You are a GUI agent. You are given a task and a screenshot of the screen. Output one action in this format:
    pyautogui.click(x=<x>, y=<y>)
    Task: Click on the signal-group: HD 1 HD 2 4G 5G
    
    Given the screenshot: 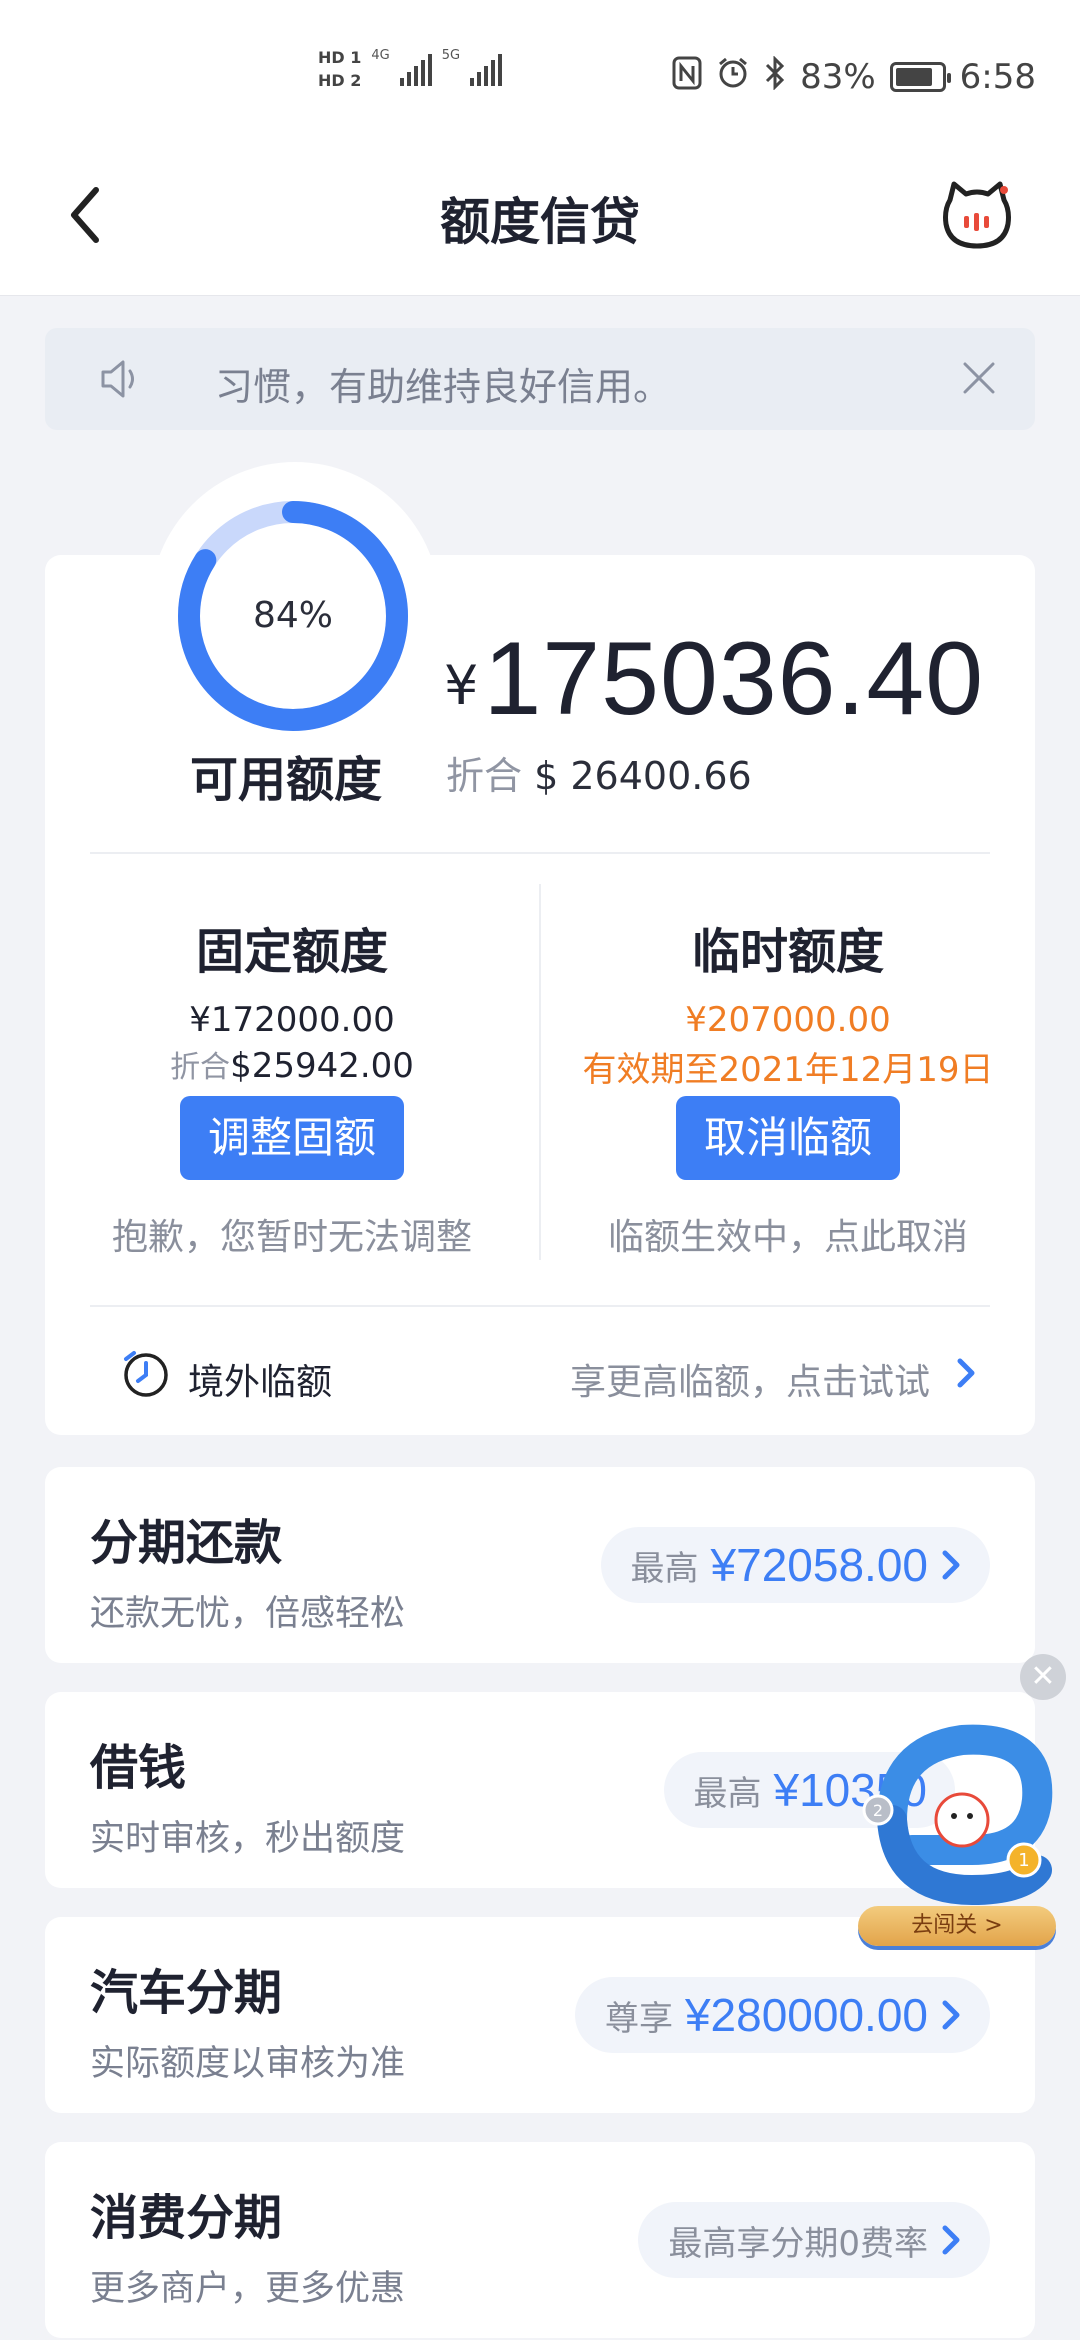 What is the action you would take?
    pyautogui.click(x=410, y=69)
    